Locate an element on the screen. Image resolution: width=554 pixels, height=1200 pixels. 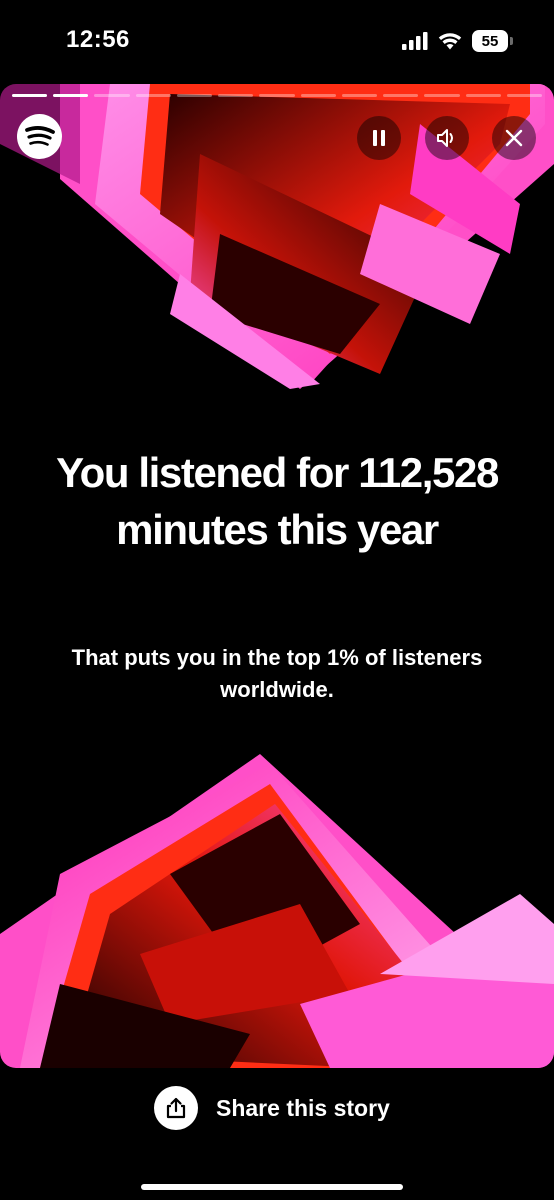
battery-icon: 55 is located at coordinates (492, 41).